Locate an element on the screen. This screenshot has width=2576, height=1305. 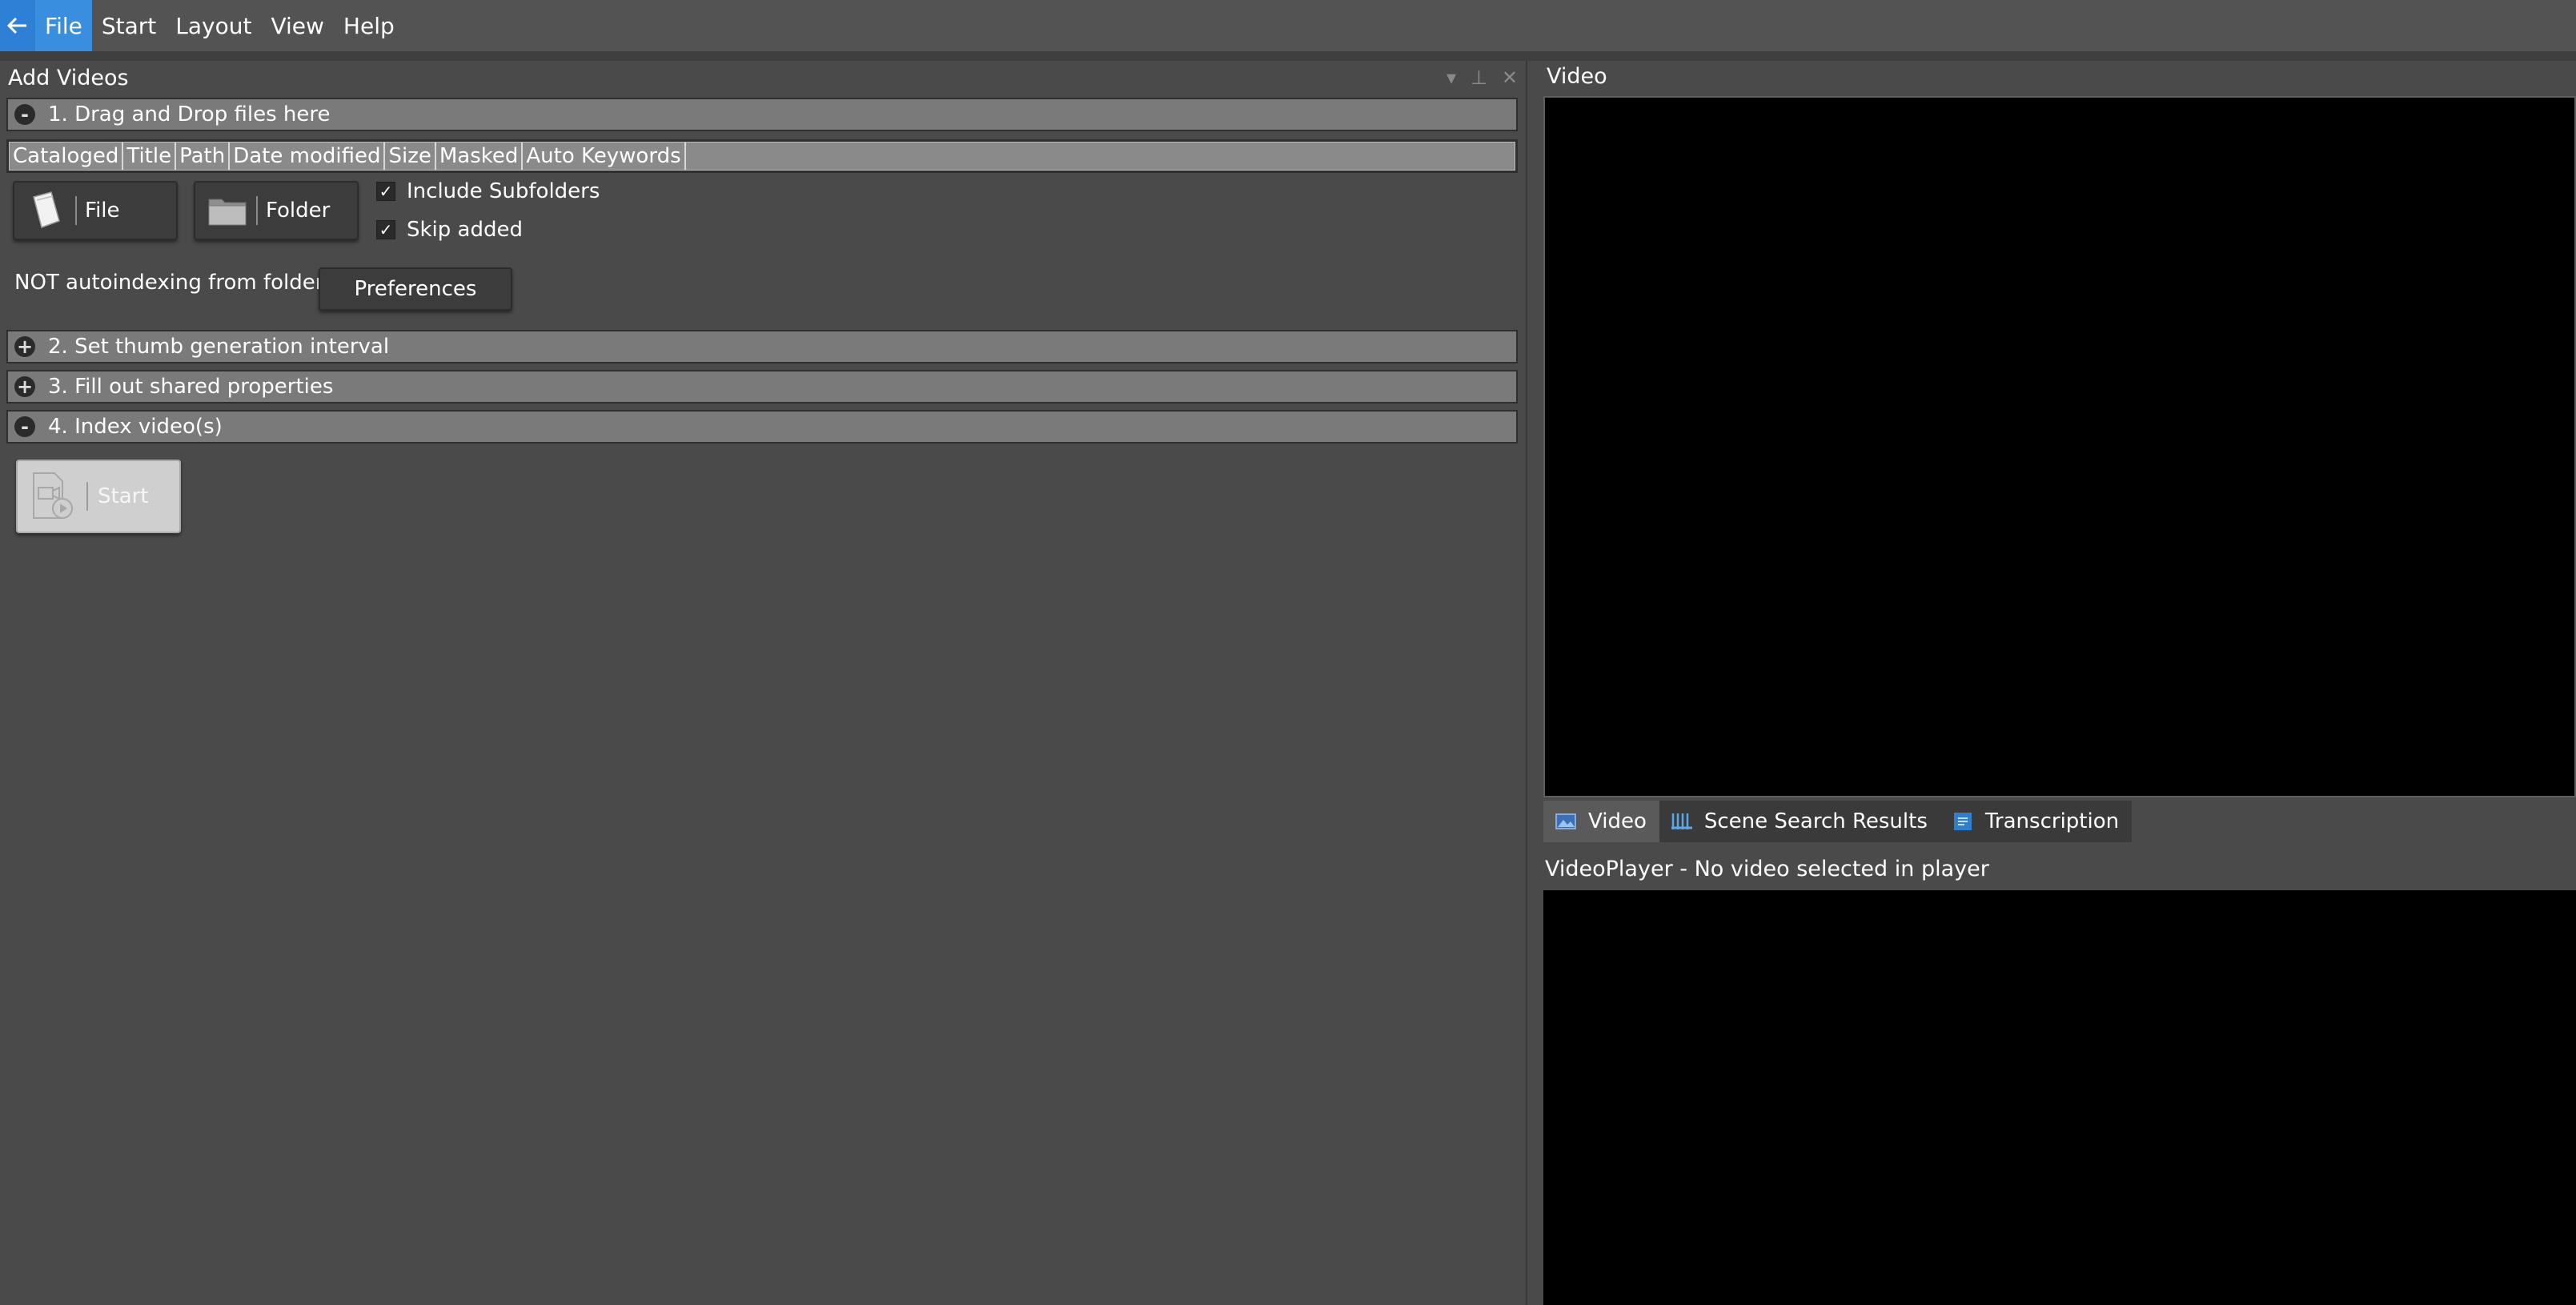
section-label: 2. Set thumb generation interval is located at coordinates (219, 347).